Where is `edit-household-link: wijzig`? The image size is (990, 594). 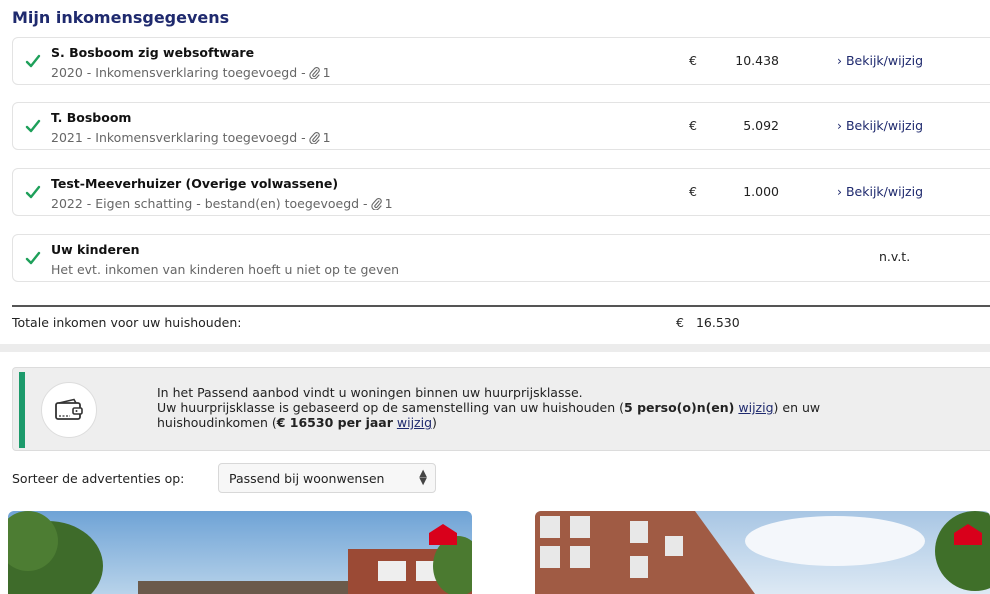
edit-household-link: wijzig is located at coordinates (755, 407).